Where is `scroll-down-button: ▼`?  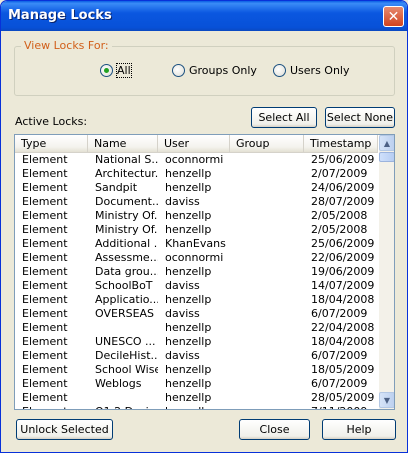
scroll-down-button: ▼ is located at coordinates (386, 400).